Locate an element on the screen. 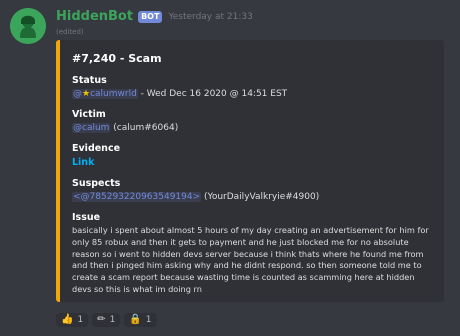  status-mention: @★calumwrld is located at coordinates (105, 94).